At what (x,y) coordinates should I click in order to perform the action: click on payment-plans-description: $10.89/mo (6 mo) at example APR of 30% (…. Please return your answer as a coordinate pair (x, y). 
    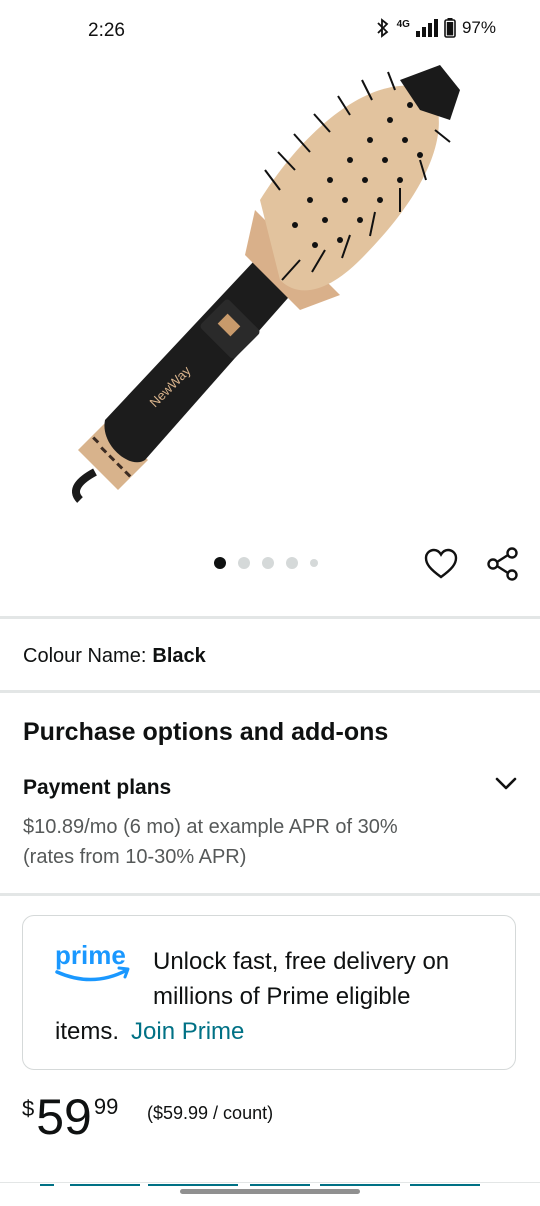
    Looking at the image, I should click on (210, 842).